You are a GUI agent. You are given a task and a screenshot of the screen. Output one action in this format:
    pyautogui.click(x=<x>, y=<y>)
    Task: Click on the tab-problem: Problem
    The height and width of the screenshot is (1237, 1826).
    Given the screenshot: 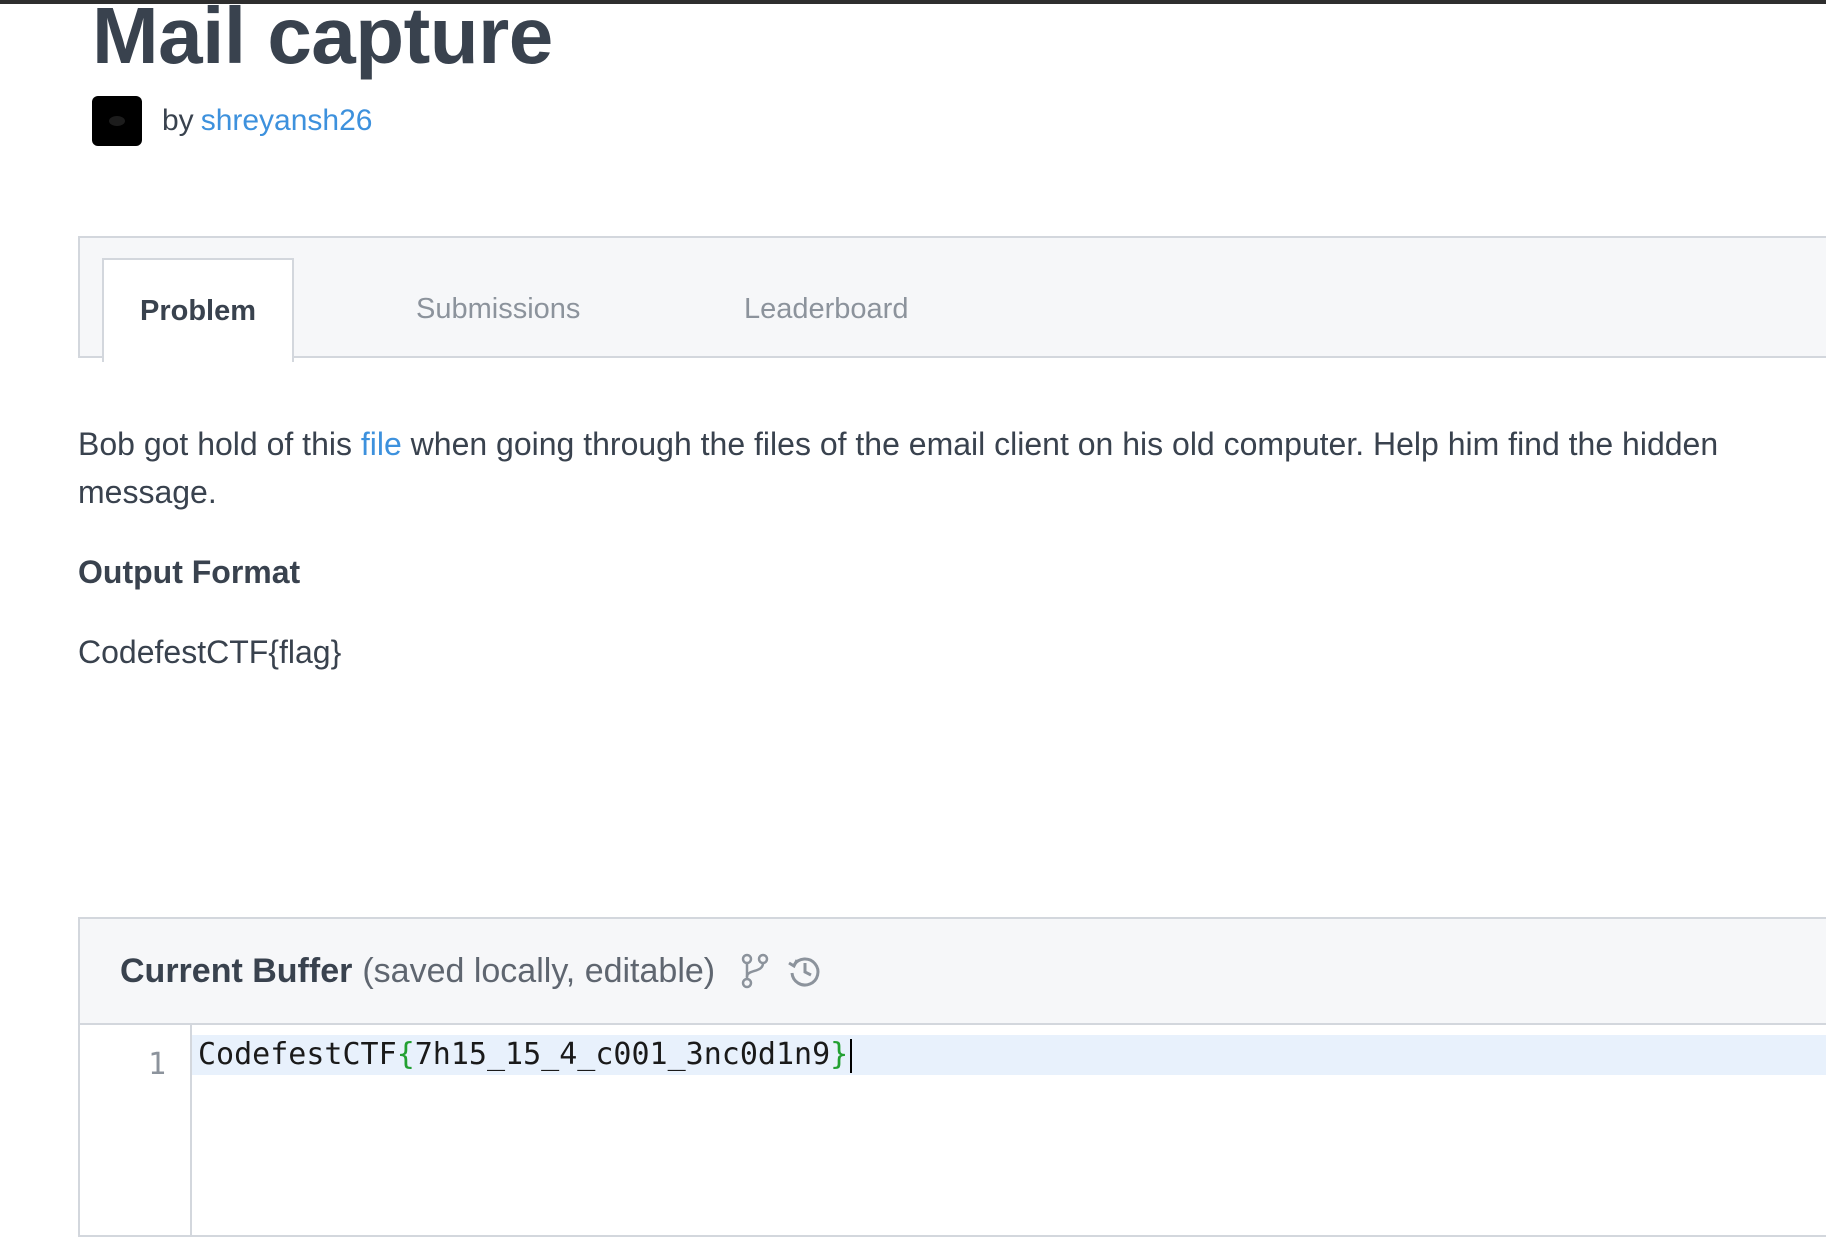 What is the action you would take?
    pyautogui.click(x=198, y=310)
    